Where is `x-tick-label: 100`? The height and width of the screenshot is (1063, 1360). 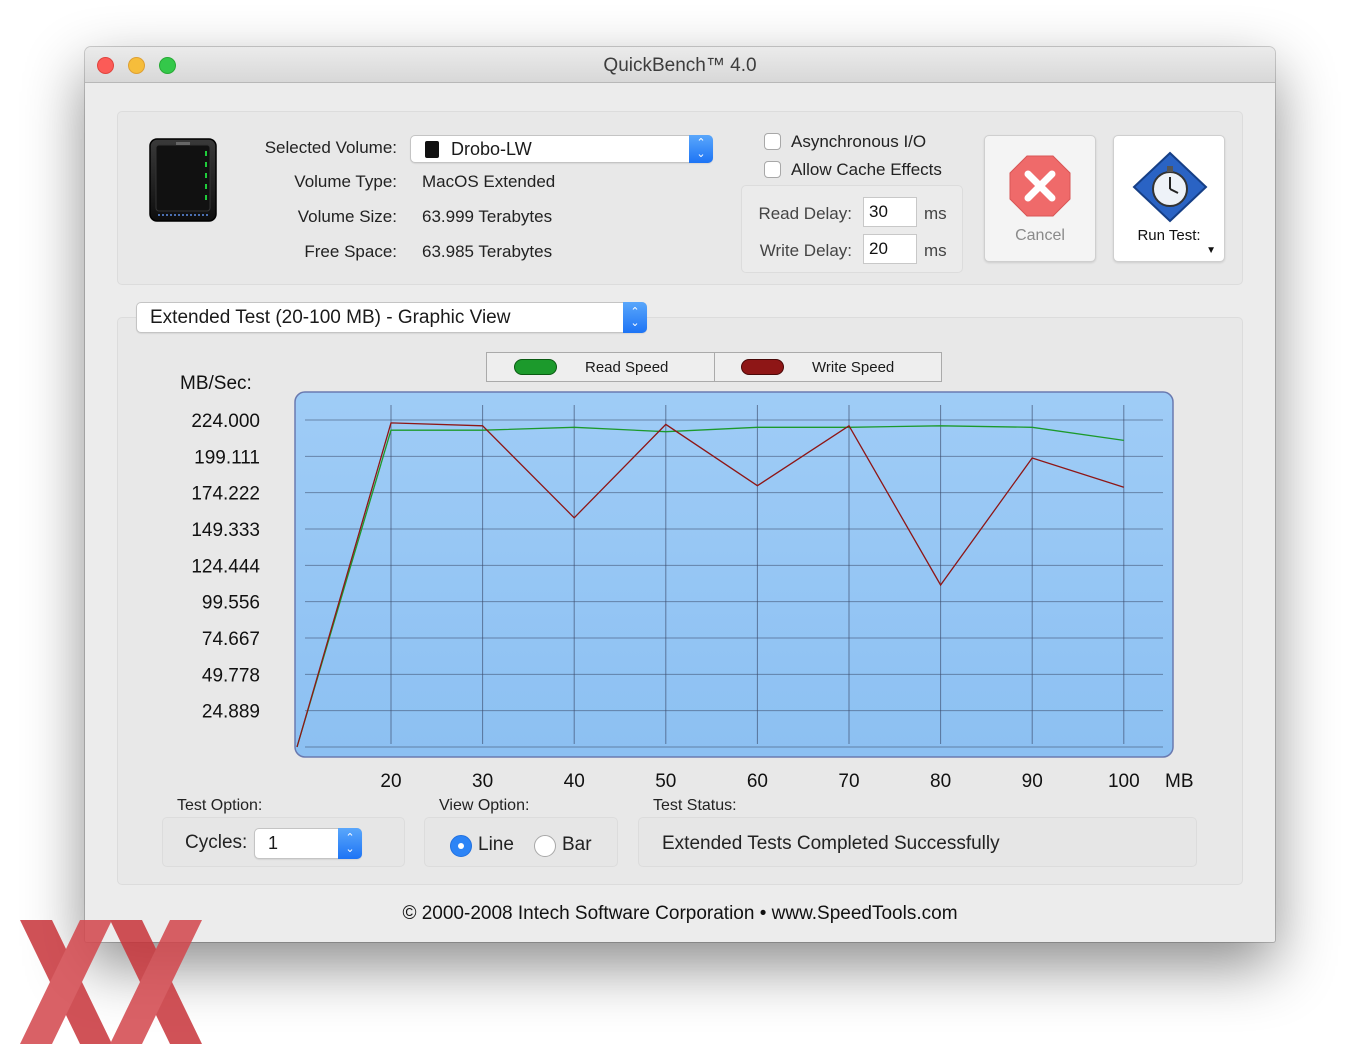 x-tick-label: 100 is located at coordinates (1124, 781).